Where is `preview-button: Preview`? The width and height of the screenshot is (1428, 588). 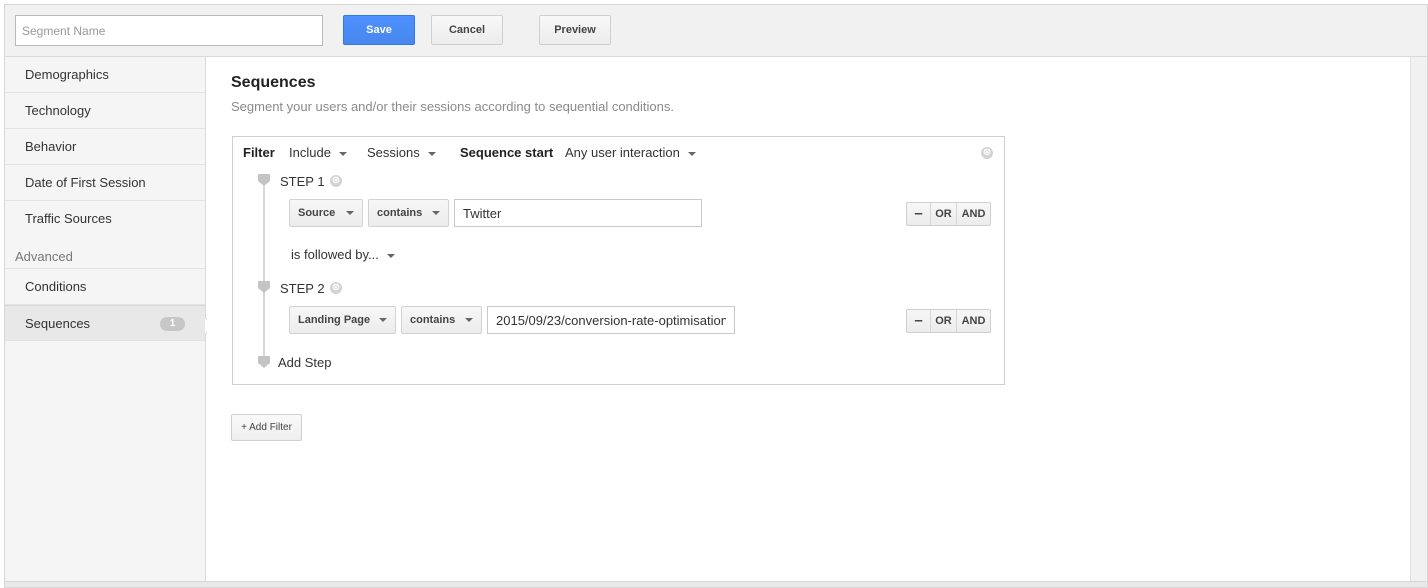
preview-button: Preview is located at coordinates (575, 30).